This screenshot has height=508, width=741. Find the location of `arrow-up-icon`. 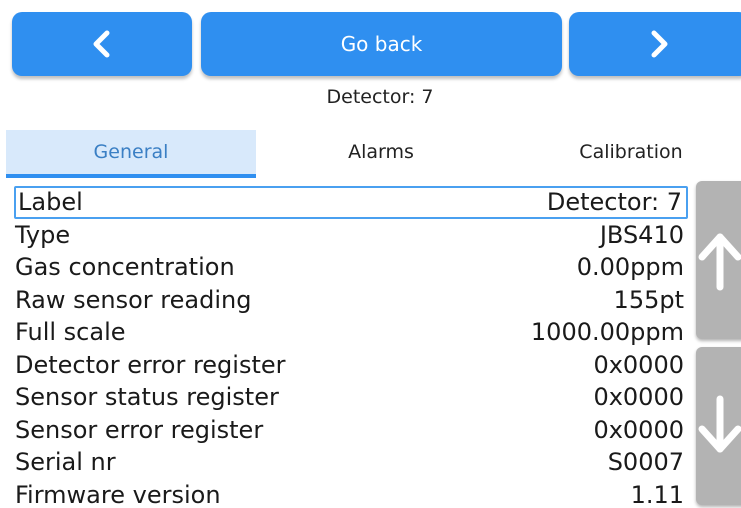

arrow-up-icon is located at coordinates (719, 262).